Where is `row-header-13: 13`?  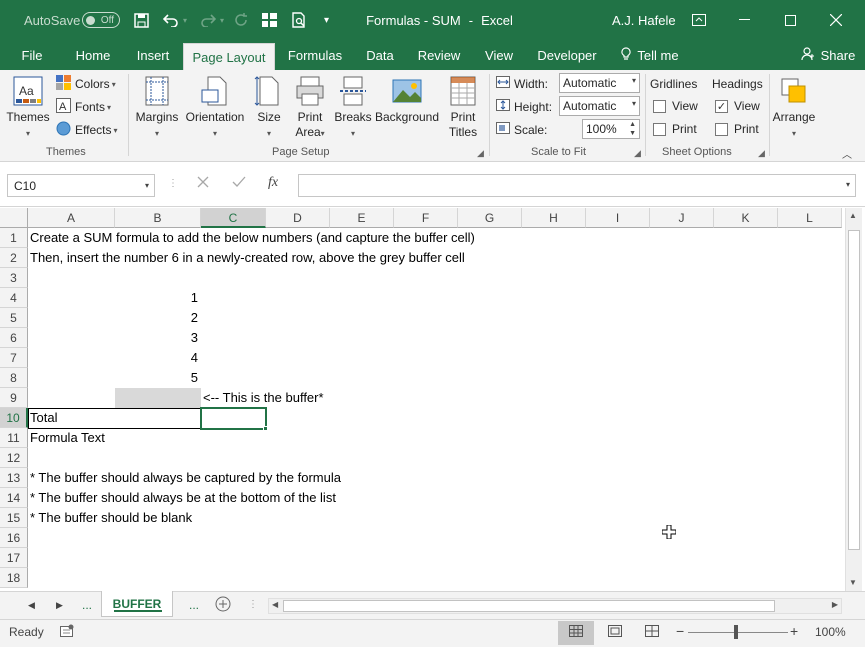 row-header-13: 13 is located at coordinates (14, 478).